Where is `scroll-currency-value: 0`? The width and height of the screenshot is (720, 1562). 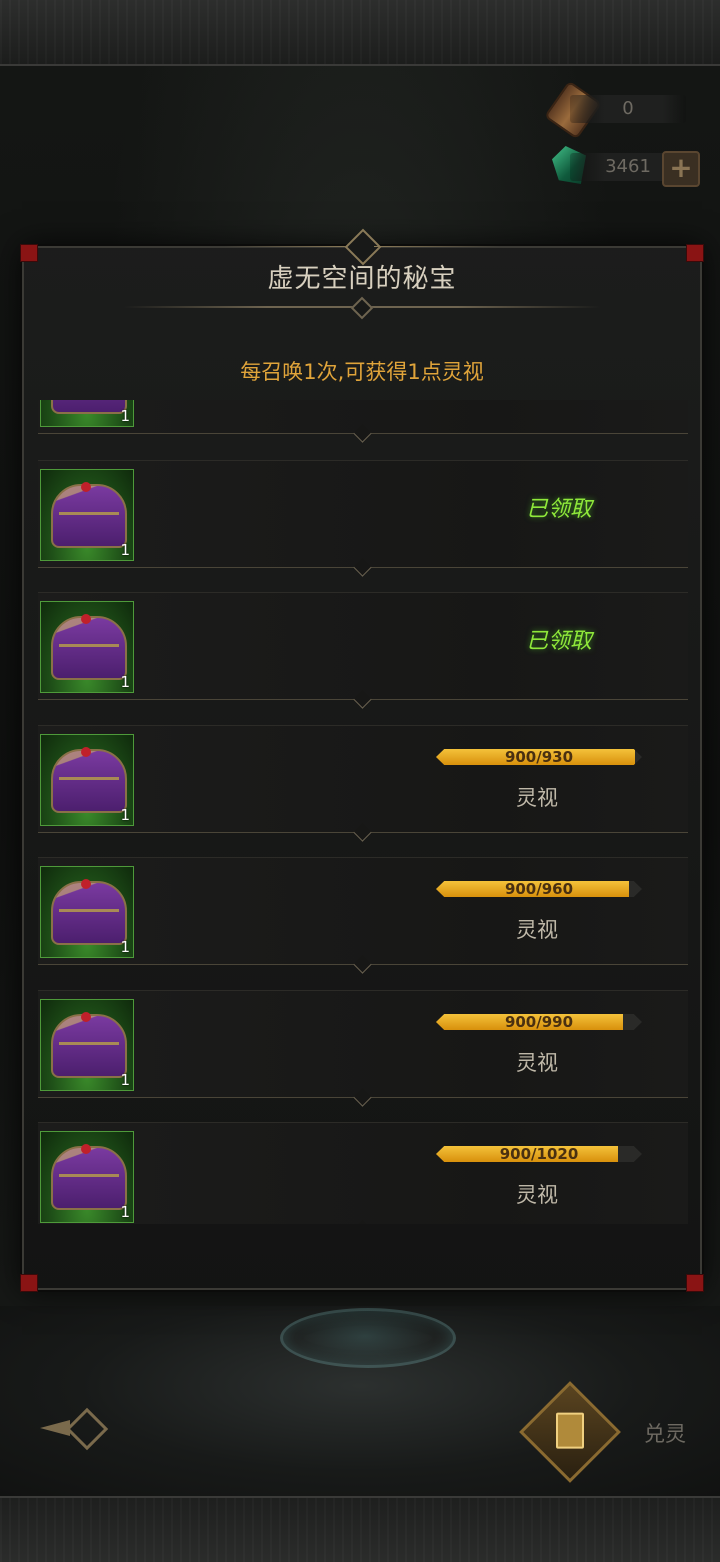
scroll-currency-value: 0 is located at coordinates (628, 108).